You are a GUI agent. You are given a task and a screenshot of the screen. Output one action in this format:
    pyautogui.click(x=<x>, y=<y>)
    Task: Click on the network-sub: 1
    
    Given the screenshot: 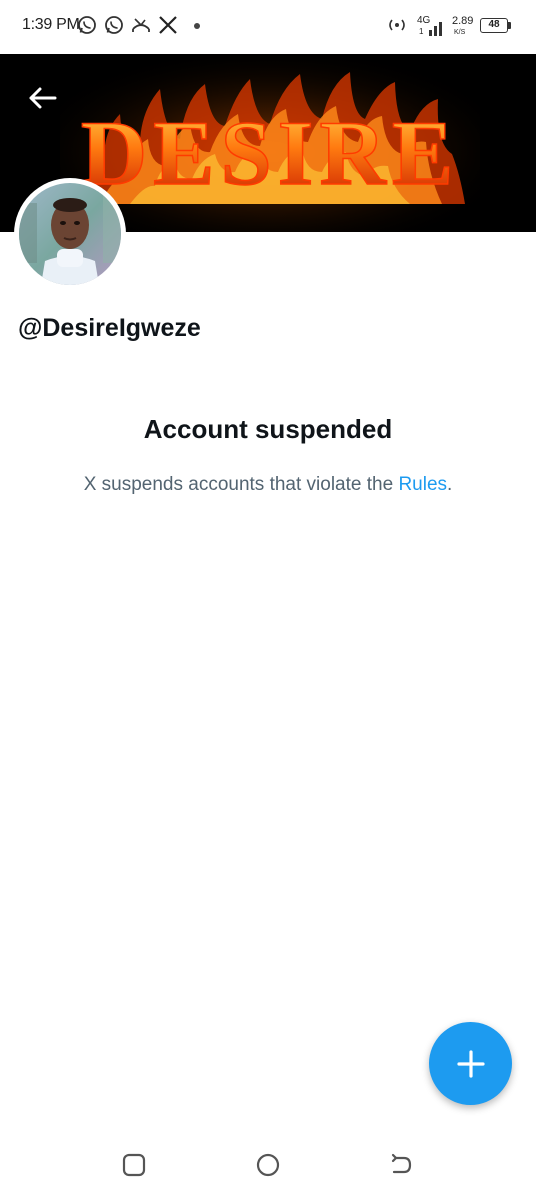 What is the action you would take?
    pyautogui.click(x=421, y=31)
    